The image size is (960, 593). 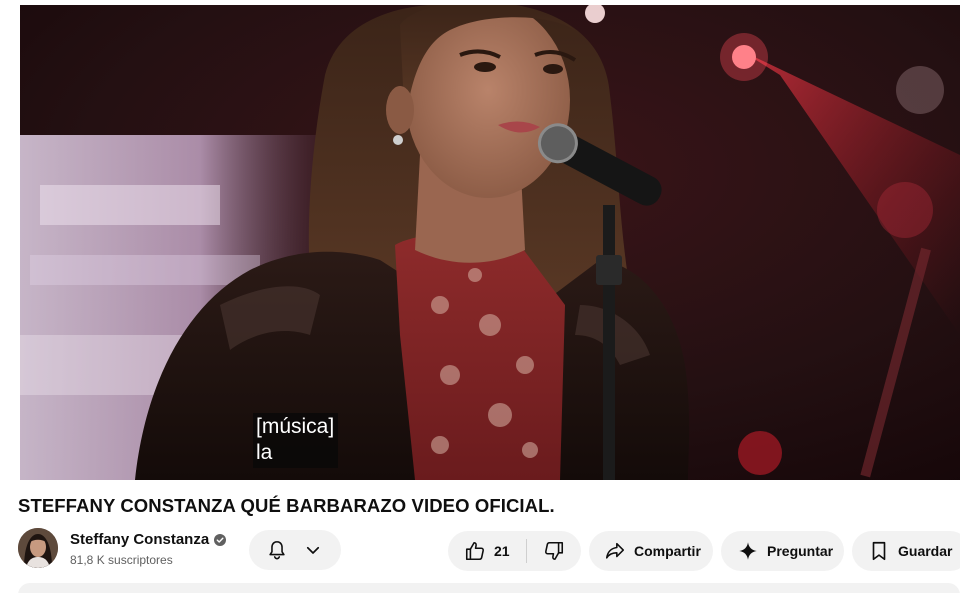 What do you see at coordinates (879, 551) in the screenshot?
I see `bookmark-icon` at bounding box center [879, 551].